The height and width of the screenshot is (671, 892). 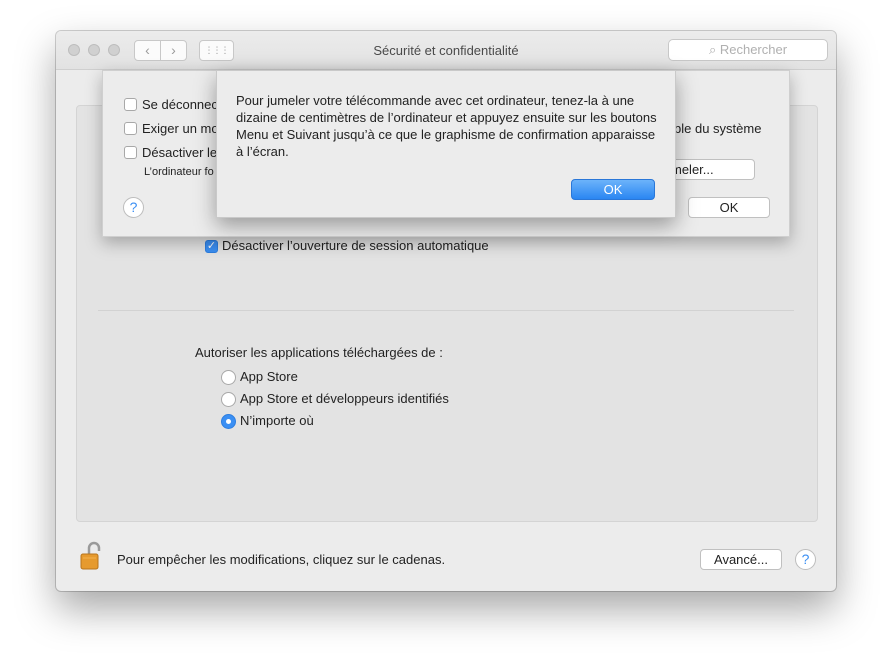 I want to click on sheet-require-password-label: Exiger un mo, so click(x=180, y=128).